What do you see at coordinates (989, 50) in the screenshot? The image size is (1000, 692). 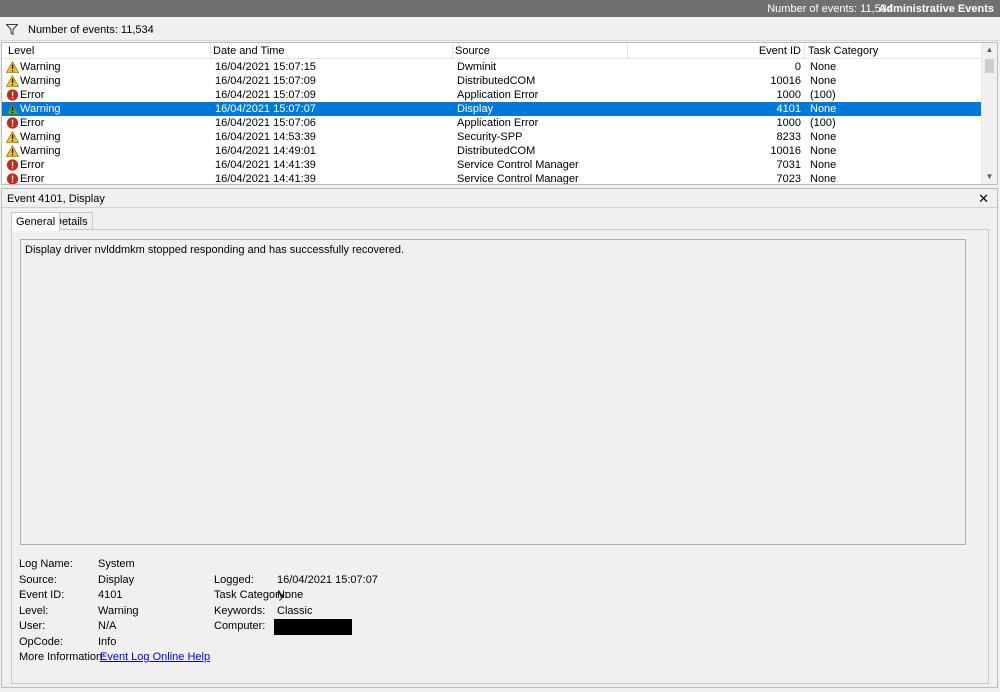 I see `scroll-up-icon: ▲` at bounding box center [989, 50].